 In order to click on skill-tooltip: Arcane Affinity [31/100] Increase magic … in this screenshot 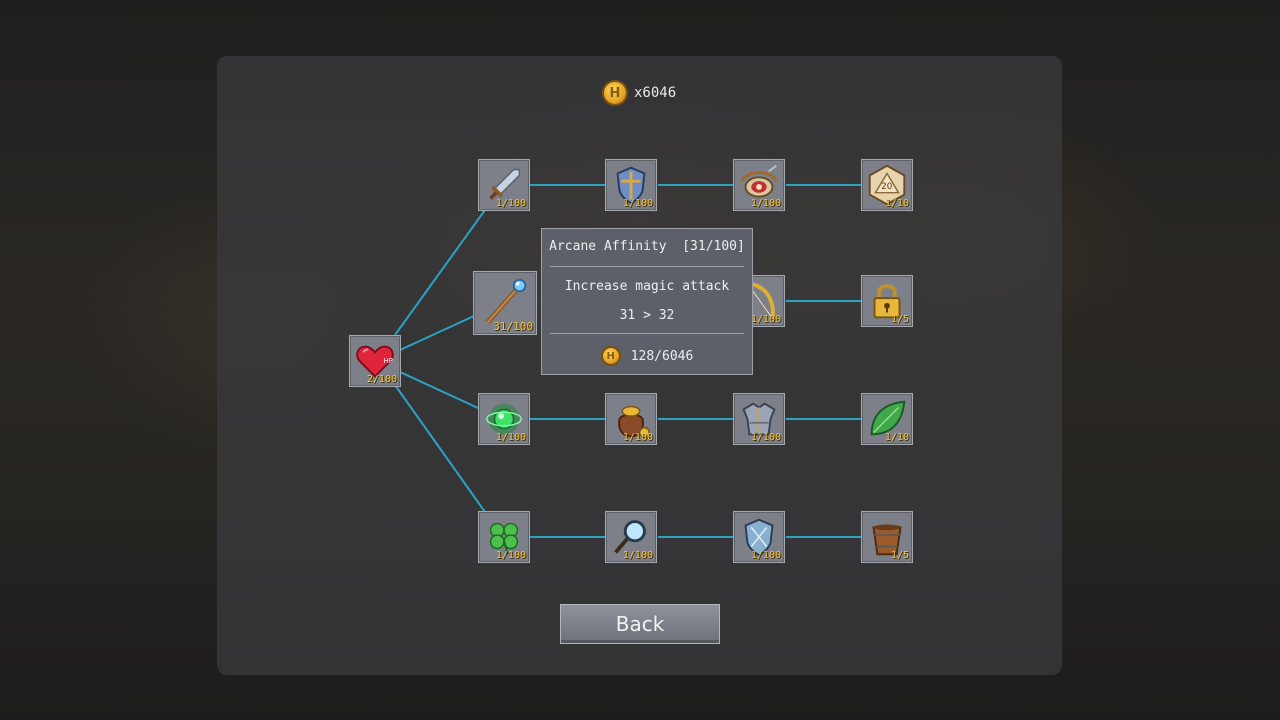, I will do `click(647, 301)`.